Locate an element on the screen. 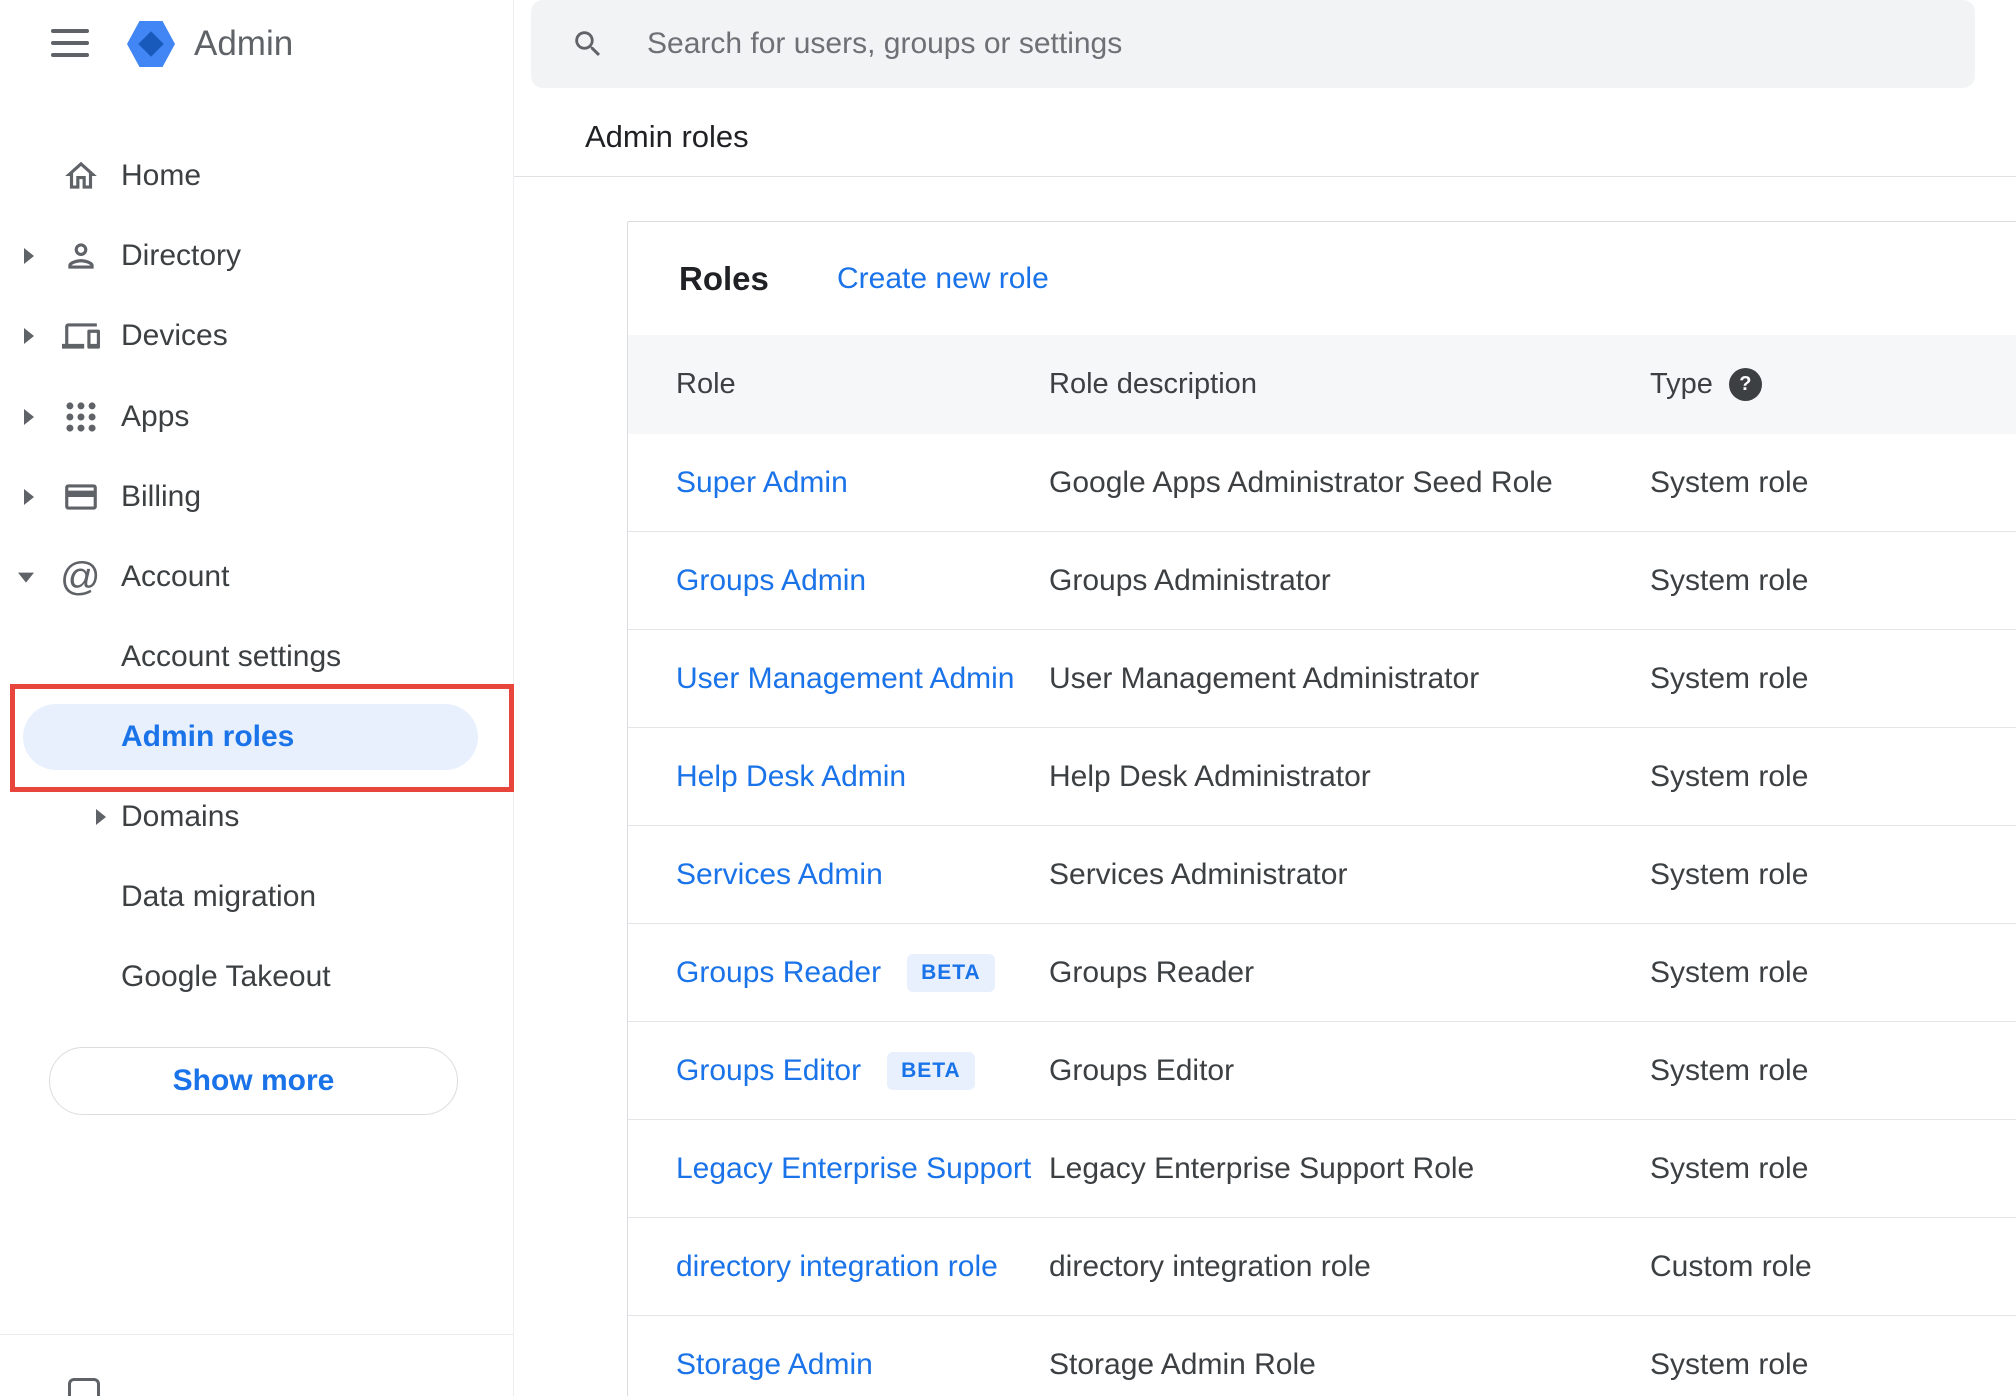  column-header-type: Type ? is located at coordinates (1833, 384).